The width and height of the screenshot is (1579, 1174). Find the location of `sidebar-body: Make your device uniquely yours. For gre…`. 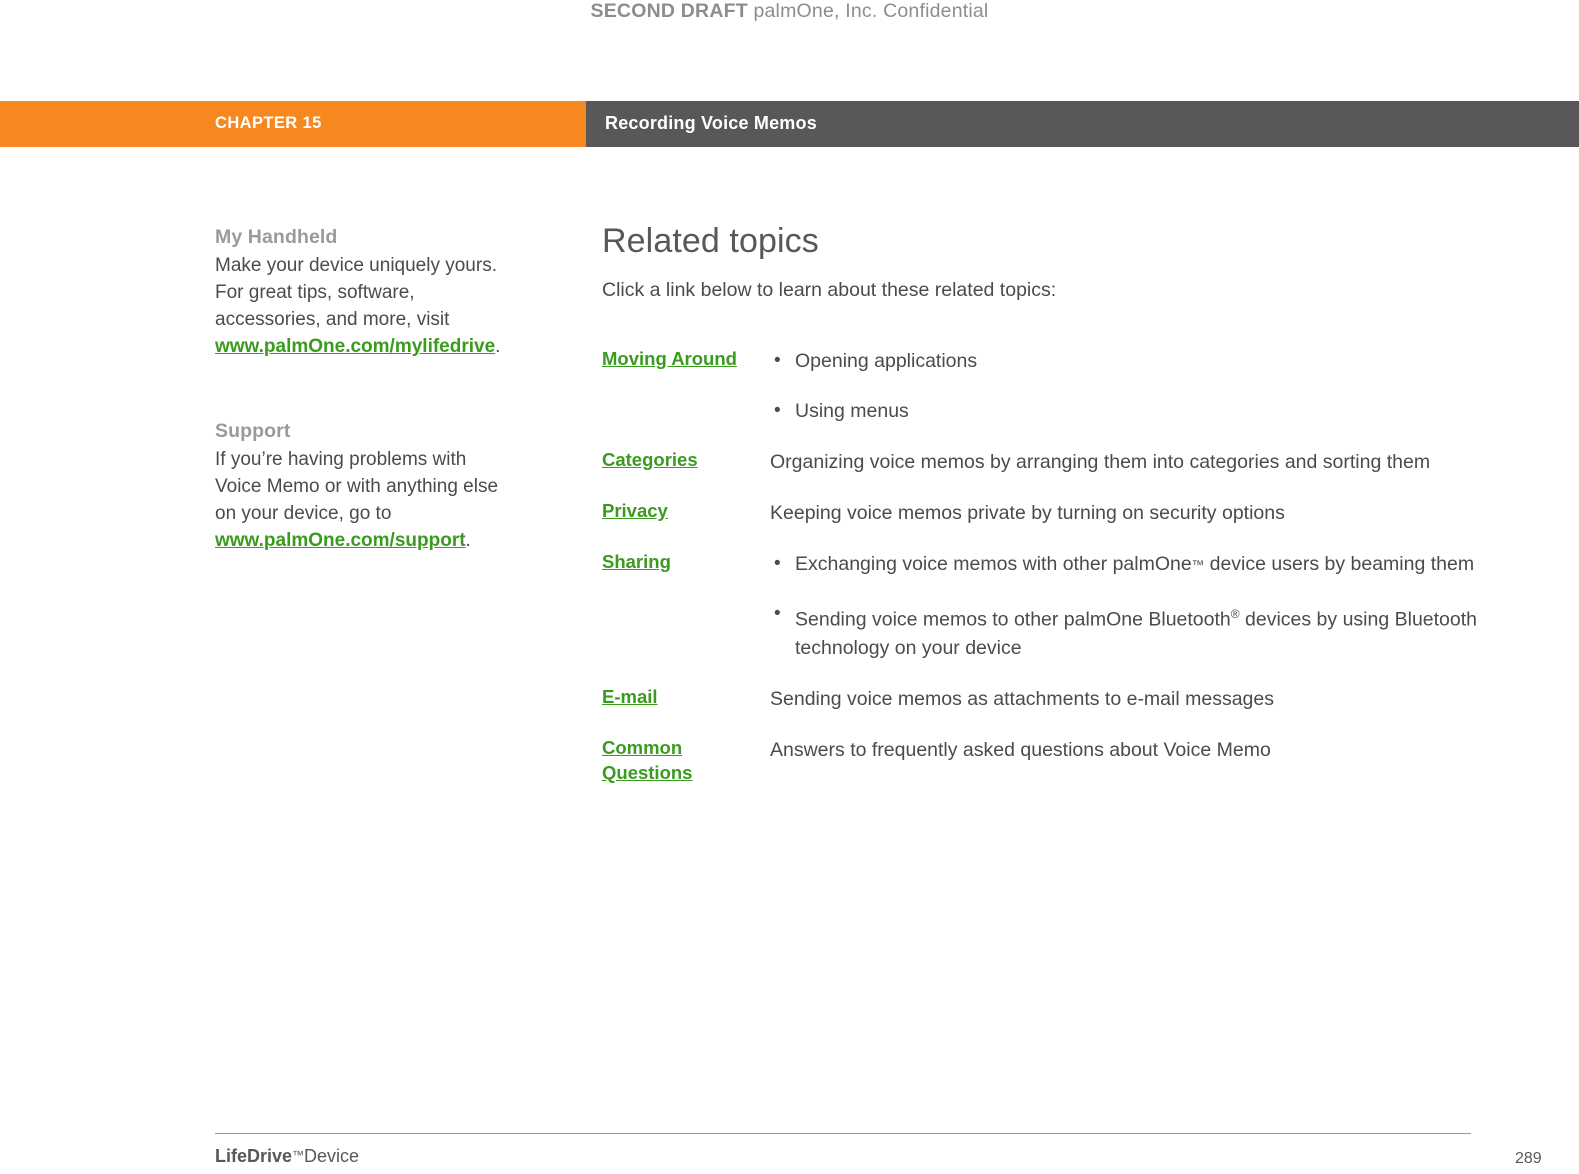

sidebar-body: Make your device uniquely yours. For gre… is located at coordinates (365, 306).